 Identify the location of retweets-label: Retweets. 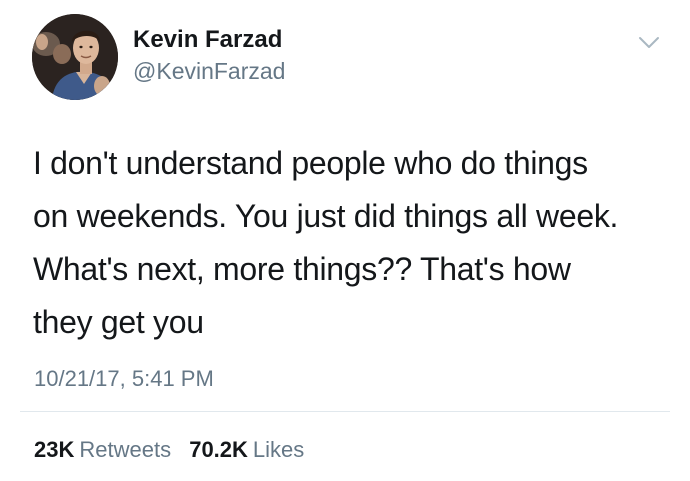
(125, 449).